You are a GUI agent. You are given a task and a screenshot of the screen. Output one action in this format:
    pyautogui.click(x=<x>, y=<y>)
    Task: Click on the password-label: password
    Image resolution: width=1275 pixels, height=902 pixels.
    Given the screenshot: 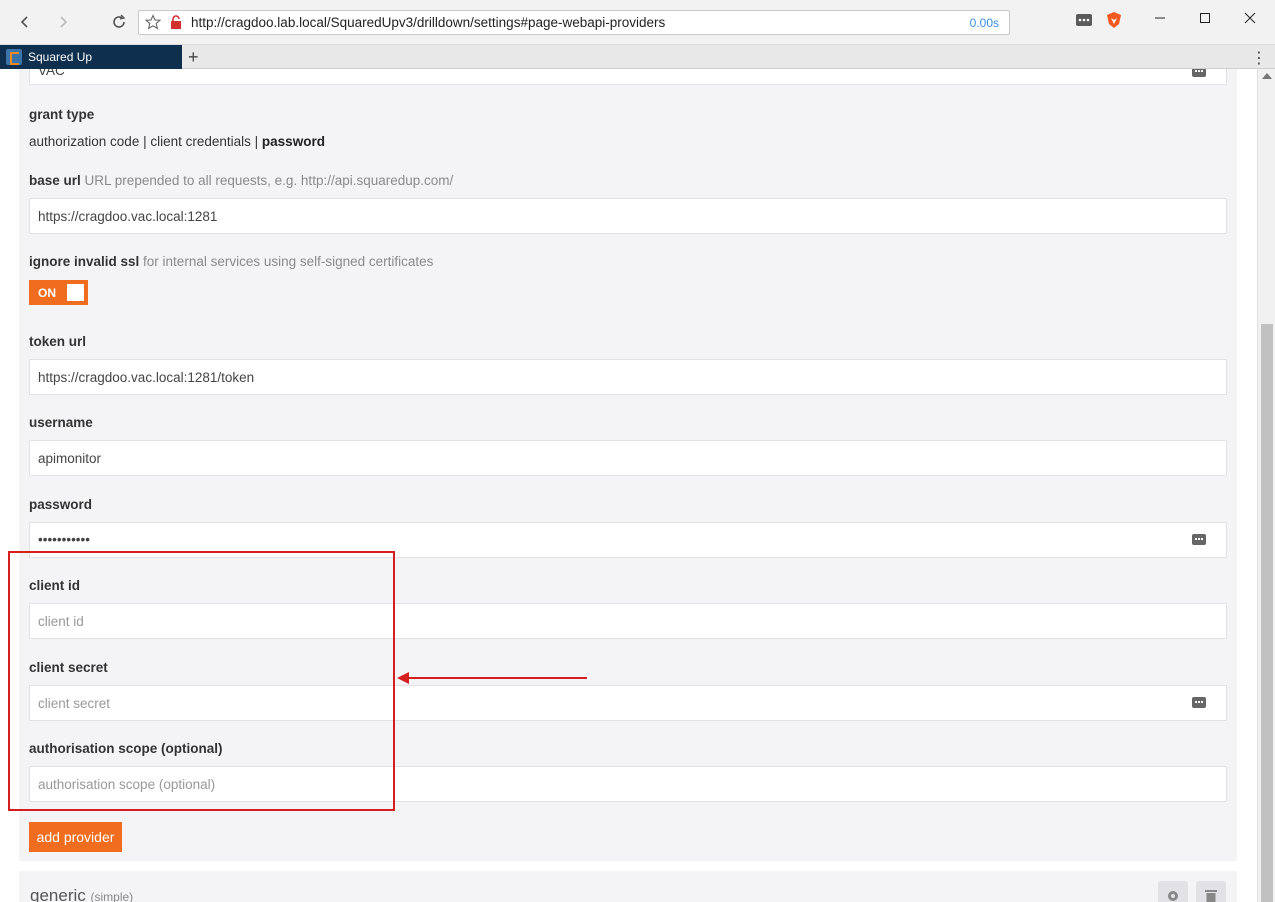 What is the action you would take?
    pyautogui.click(x=61, y=504)
    